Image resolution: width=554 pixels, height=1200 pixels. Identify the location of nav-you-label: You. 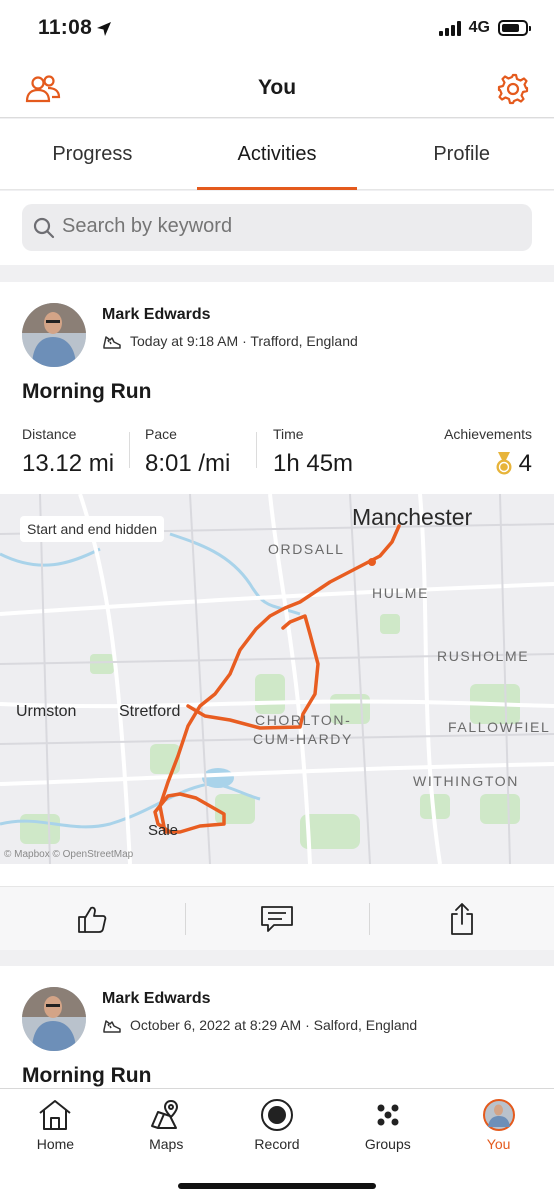
(498, 1144).